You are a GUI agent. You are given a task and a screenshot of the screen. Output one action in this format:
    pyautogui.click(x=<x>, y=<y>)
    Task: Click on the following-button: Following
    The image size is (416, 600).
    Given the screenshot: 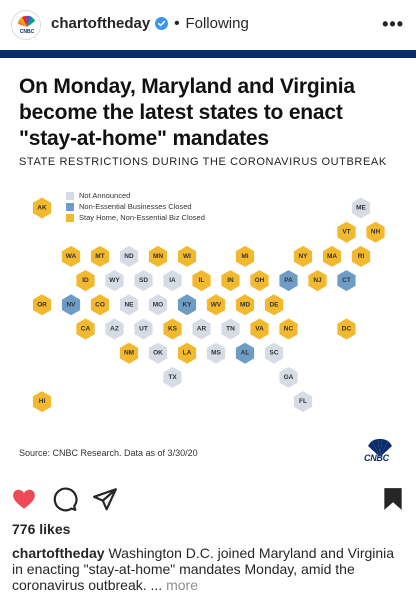 What is the action you would take?
    pyautogui.click(x=216, y=23)
    